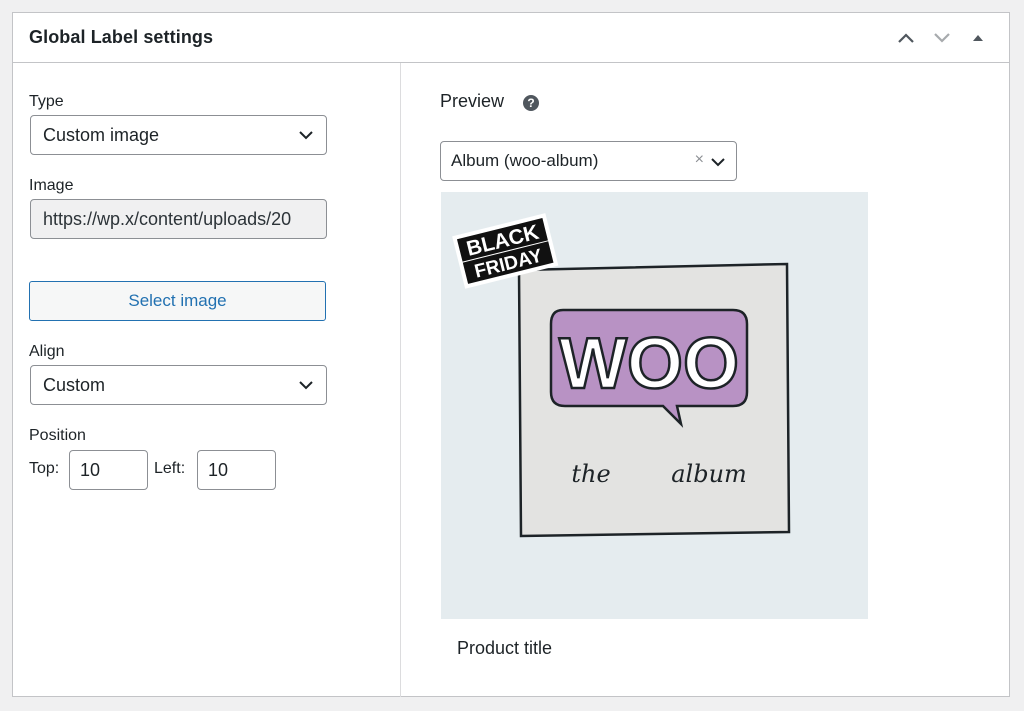 Image resolution: width=1024 pixels, height=711 pixels. I want to click on album-subtitle-the: the, so click(590, 474).